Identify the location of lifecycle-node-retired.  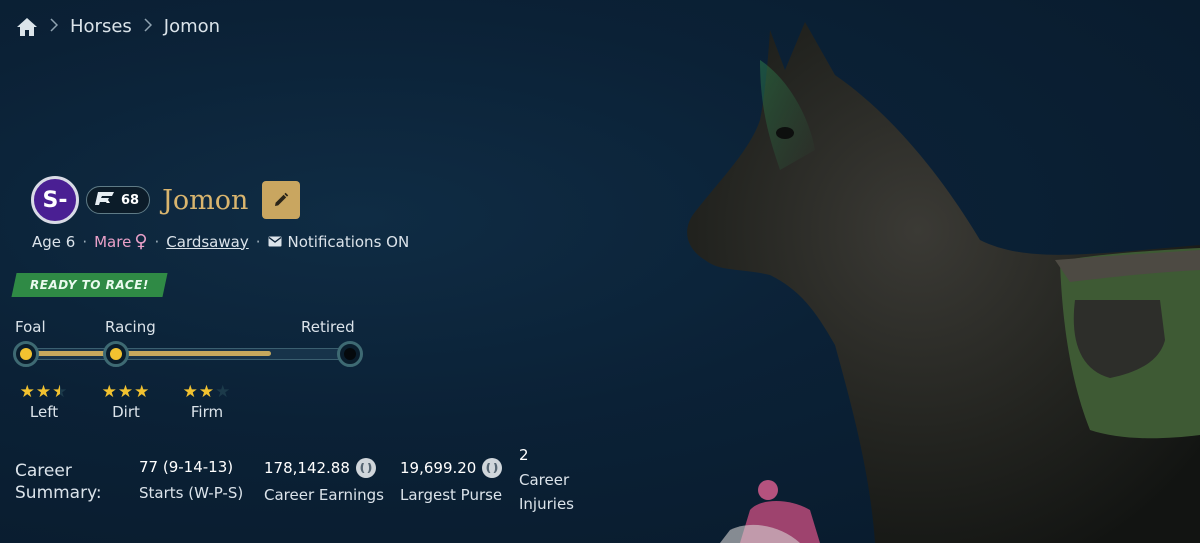
(350, 354).